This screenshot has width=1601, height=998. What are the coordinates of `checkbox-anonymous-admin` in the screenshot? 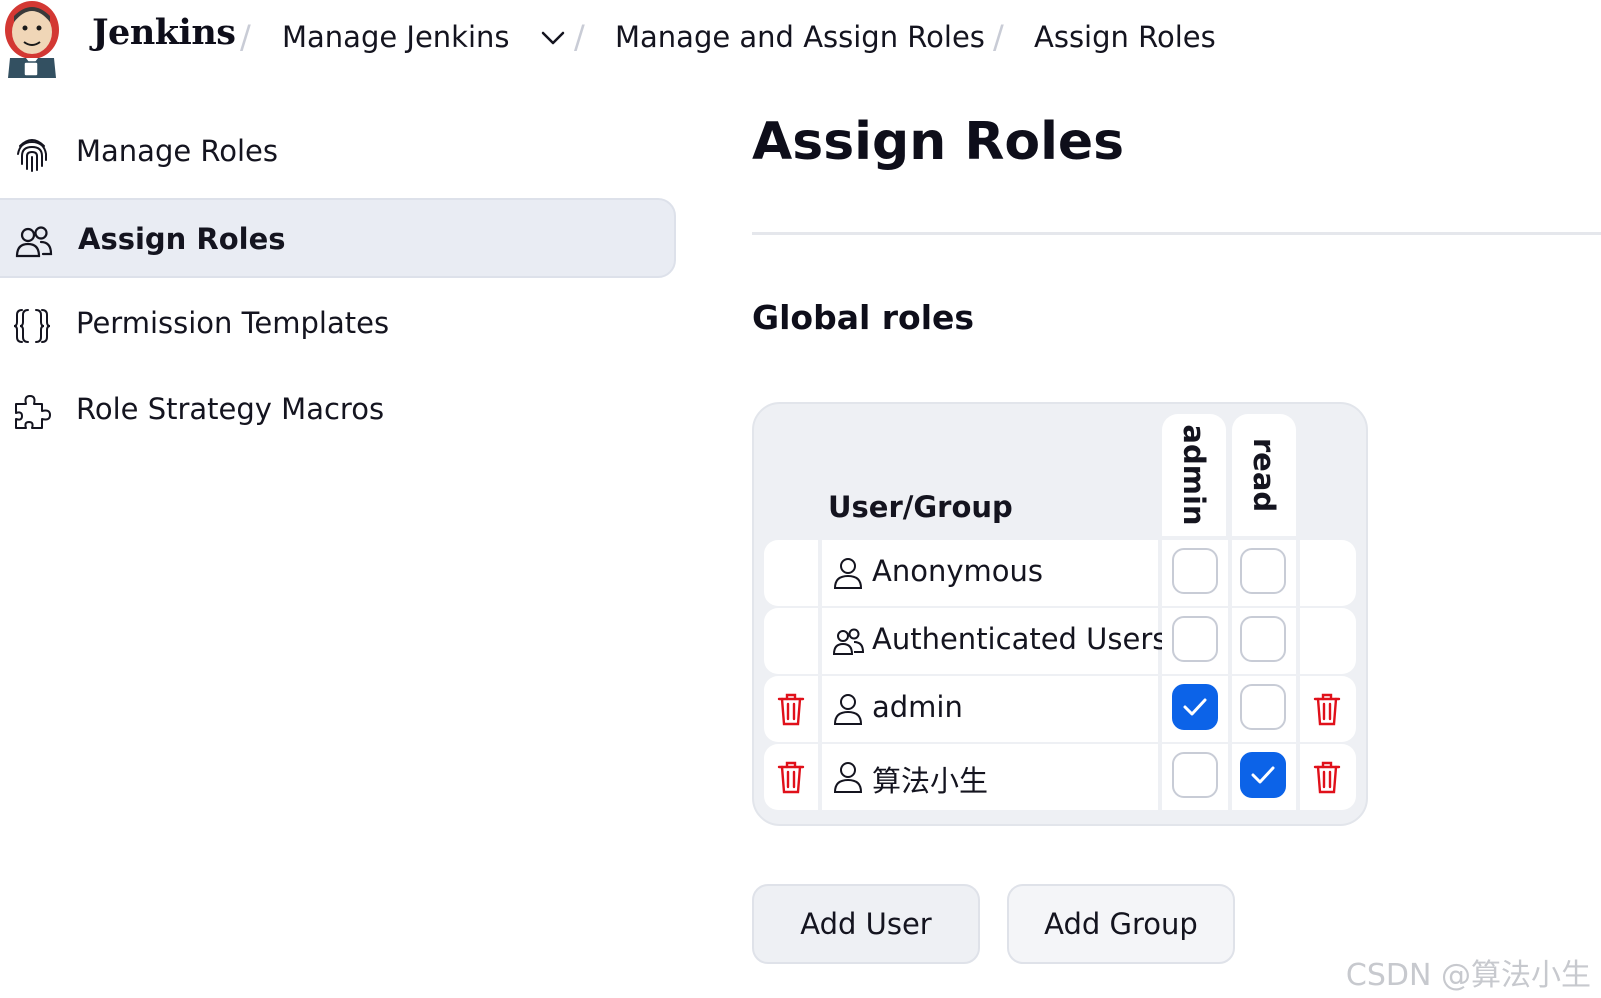 It's located at (1195, 571).